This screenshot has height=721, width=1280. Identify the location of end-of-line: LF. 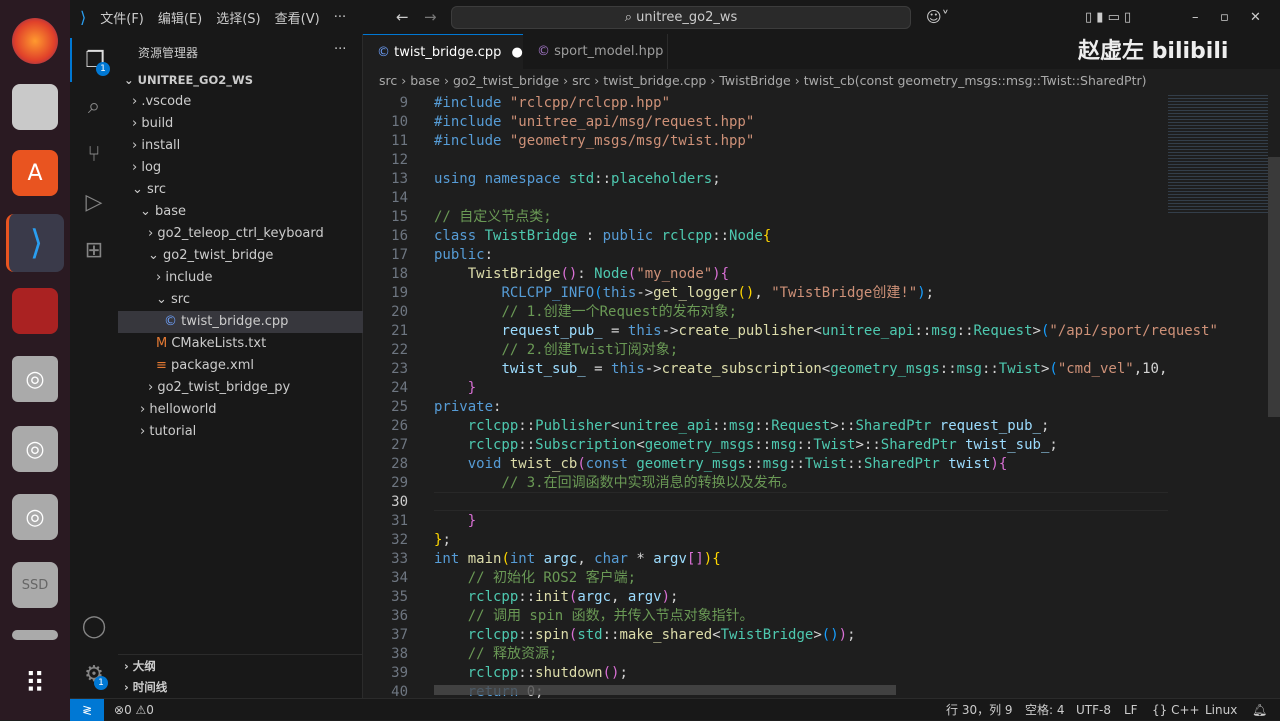
(1131, 710).